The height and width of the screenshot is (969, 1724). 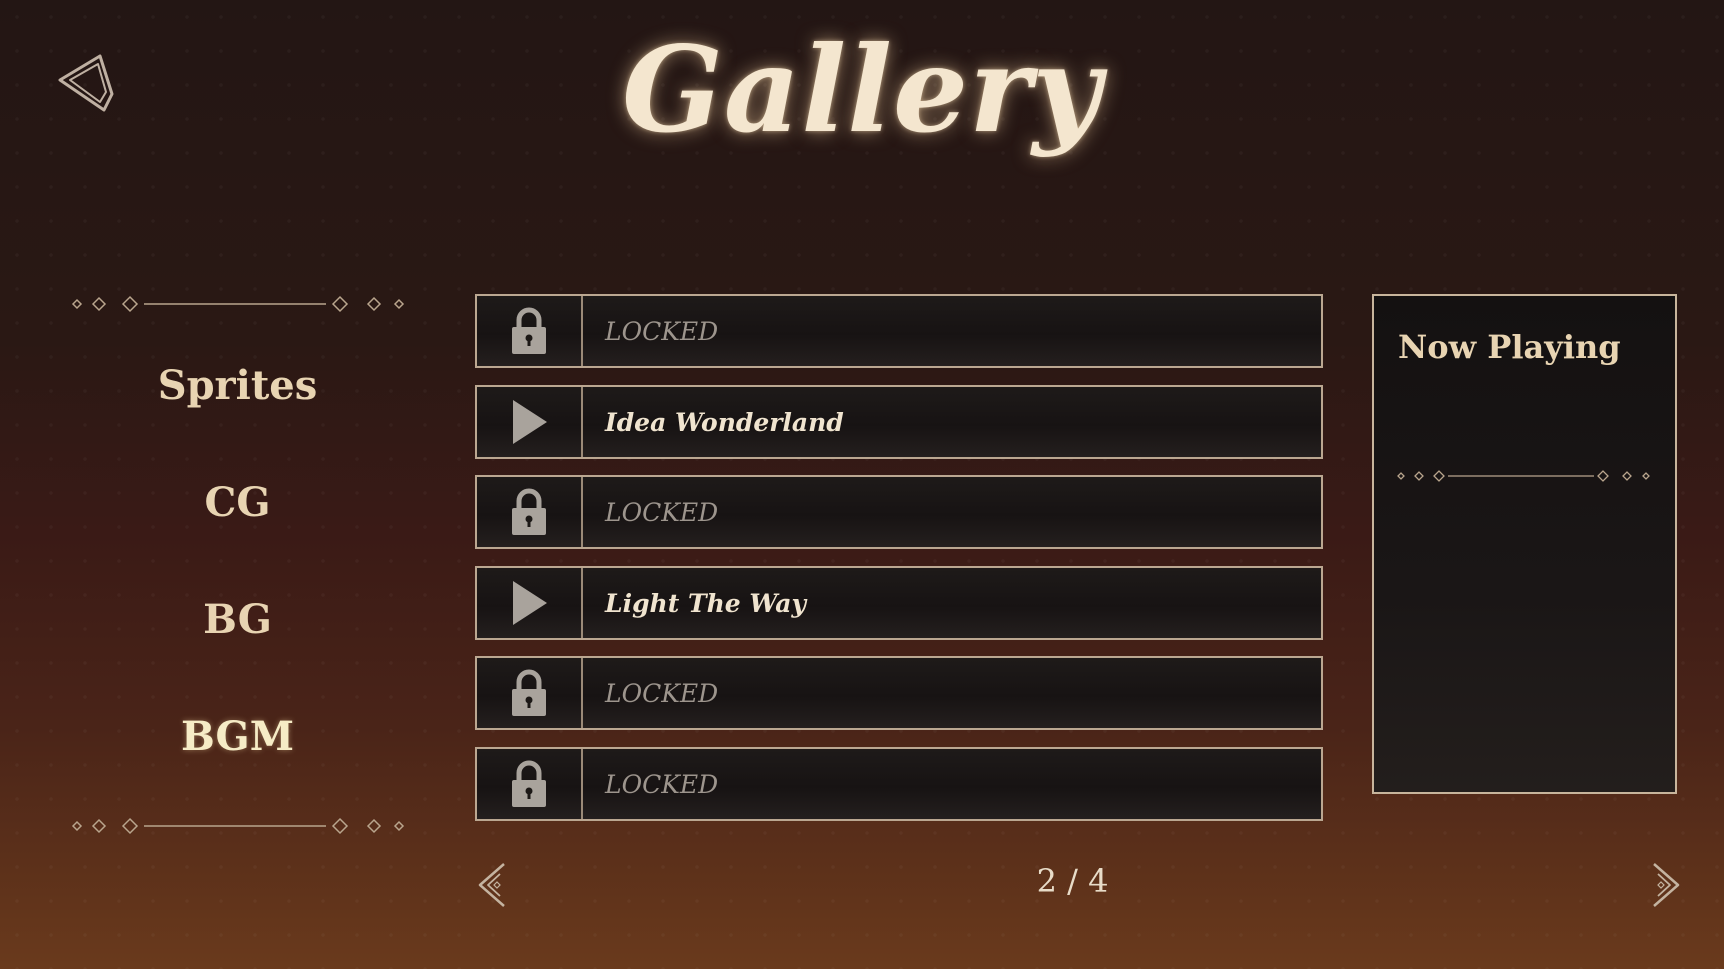 What do you see at coordinates (237, 619) in the screenshot?
I see `nav-item-bg: BG` at bounding box center [237, 619].